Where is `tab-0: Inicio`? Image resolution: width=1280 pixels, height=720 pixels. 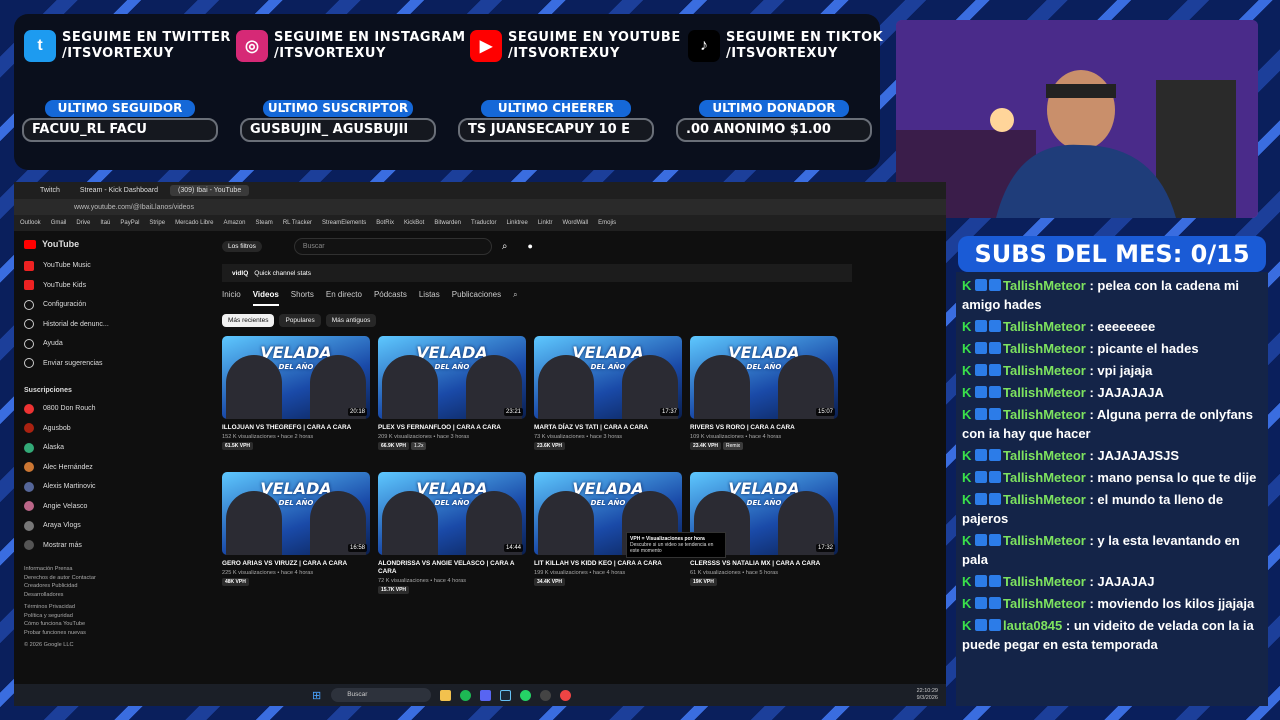 tab-0: Inicio is located at coordinates (231, 298).